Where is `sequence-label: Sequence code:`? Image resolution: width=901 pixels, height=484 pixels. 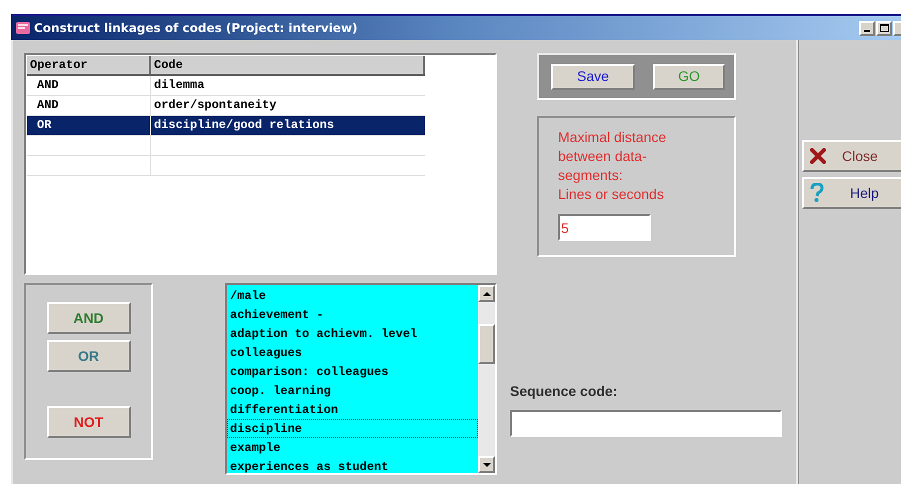
sequence-label: Sequence code: is located at coordinates (564, 391).